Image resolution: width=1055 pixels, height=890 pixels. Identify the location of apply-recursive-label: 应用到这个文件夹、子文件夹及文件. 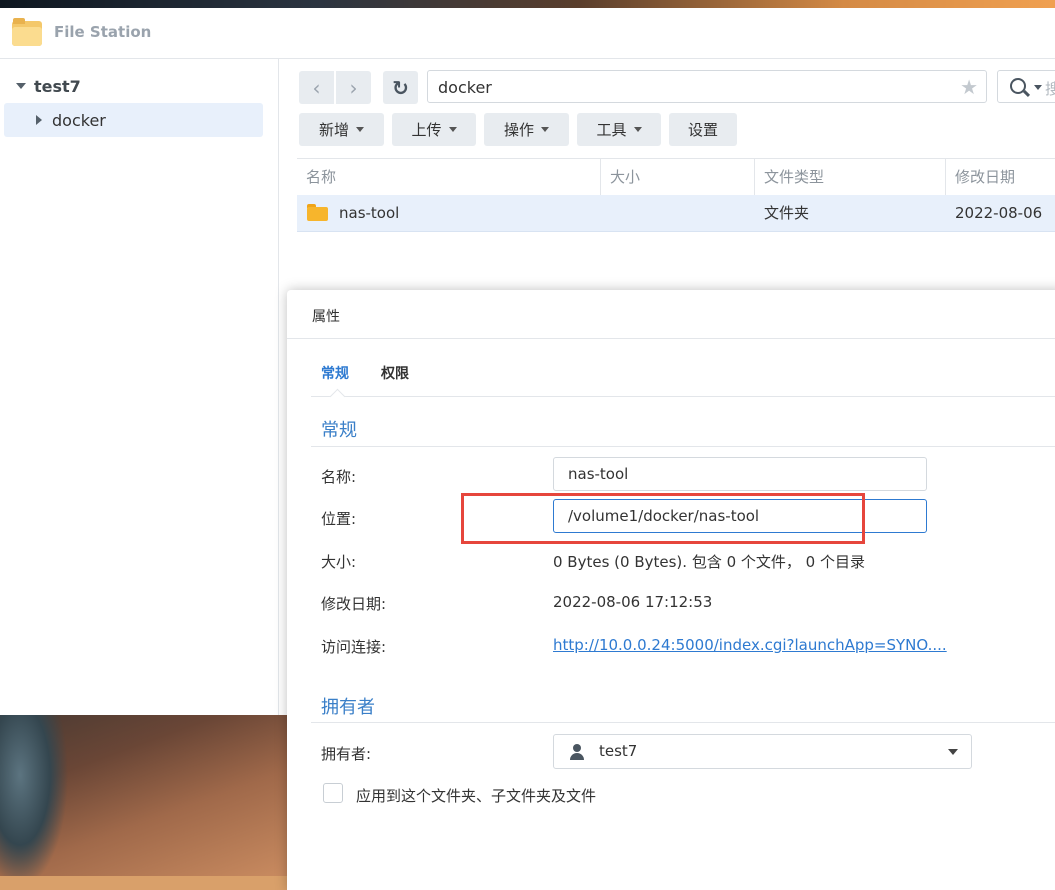
(476, 795).